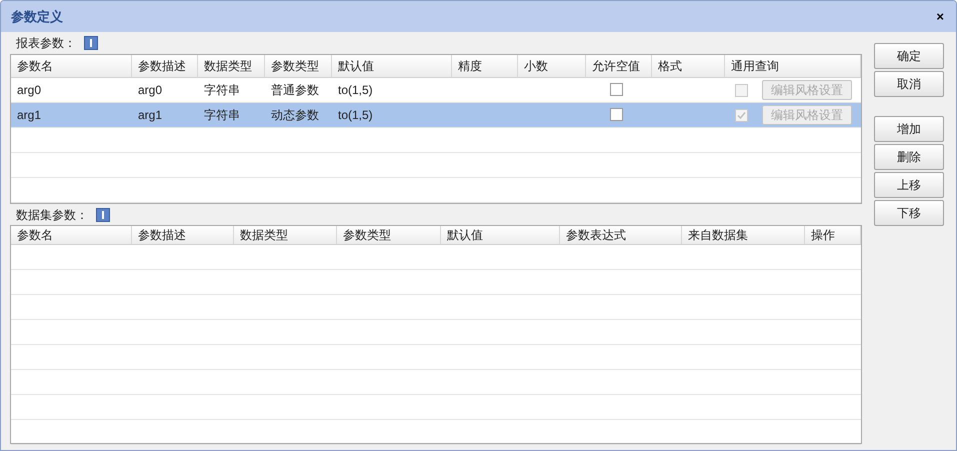  What do you see at coordinates (718, 235) in the screenshot?
I see `column-header: 来自数据集` at bounding box center [718, 235].